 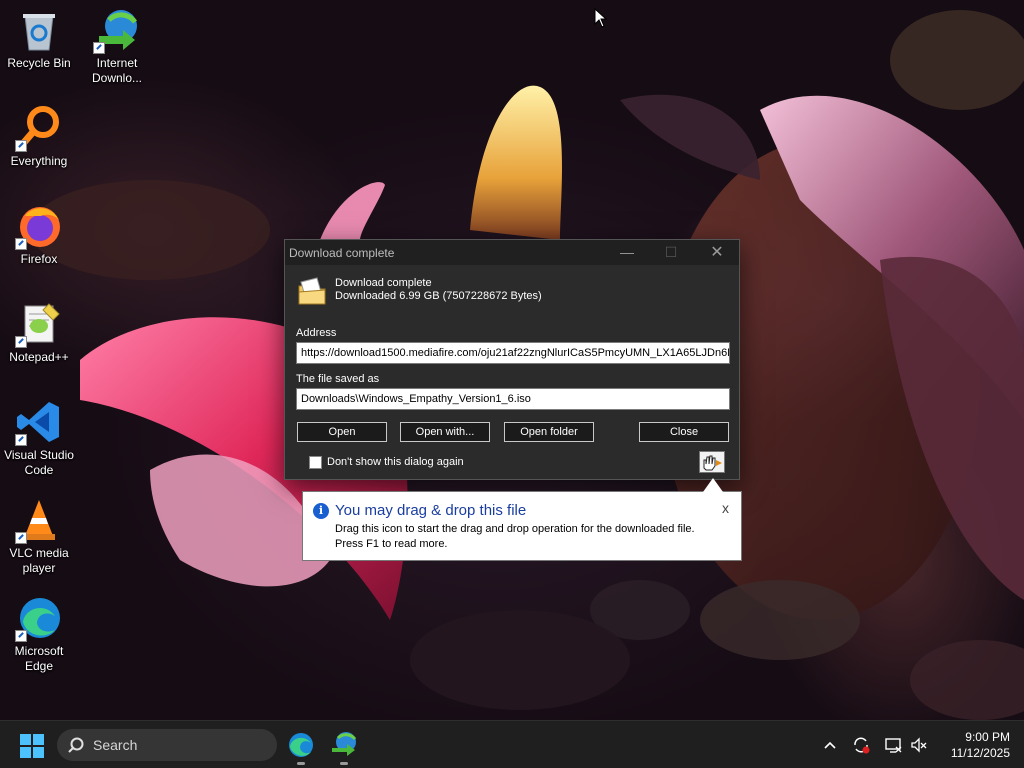 What do you see at coordinates (39, 462) in the screenshot?
I see `desktop-icon-label: Visual Studio Code` at bounding box center [39, 462].